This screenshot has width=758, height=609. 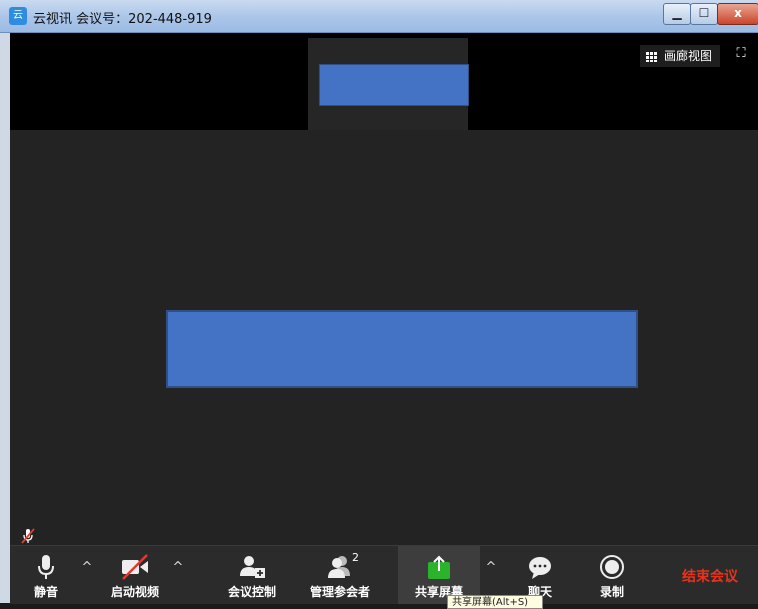 I want to click on manage-participants-label: 管理参会者, so click(x=339, y=592).